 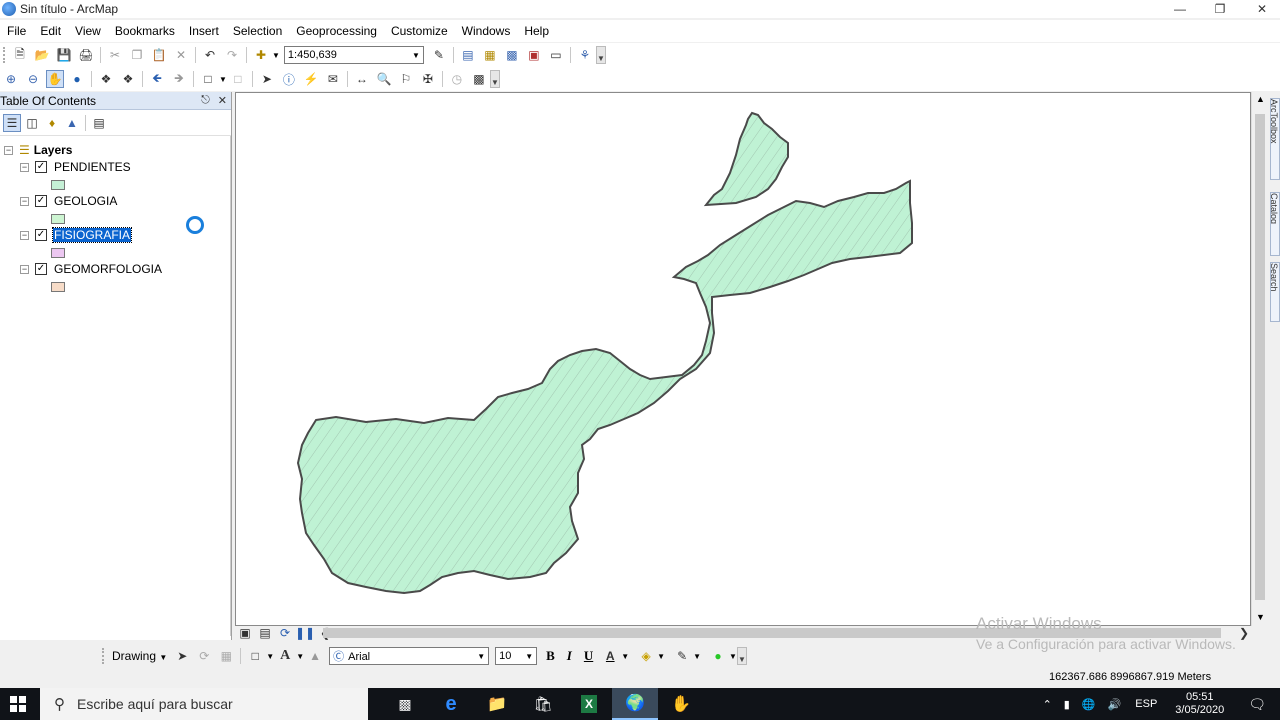 What do you see at coordinates (86, 55) in the screenshot?
I see `print-icon: 🖨` at bounding box center [86, 55].